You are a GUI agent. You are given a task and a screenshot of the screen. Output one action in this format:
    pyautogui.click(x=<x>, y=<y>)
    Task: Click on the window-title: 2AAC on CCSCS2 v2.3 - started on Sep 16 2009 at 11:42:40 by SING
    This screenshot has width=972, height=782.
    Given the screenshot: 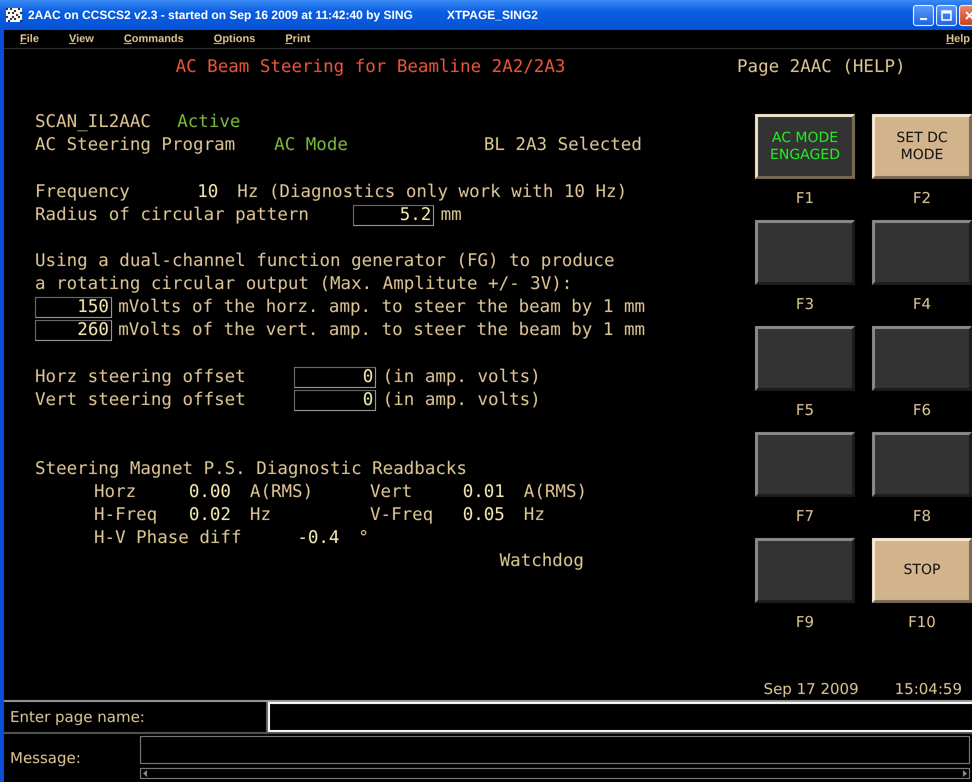 What is the action you would take?
    pyautogui.click(x=220, y=15)
    